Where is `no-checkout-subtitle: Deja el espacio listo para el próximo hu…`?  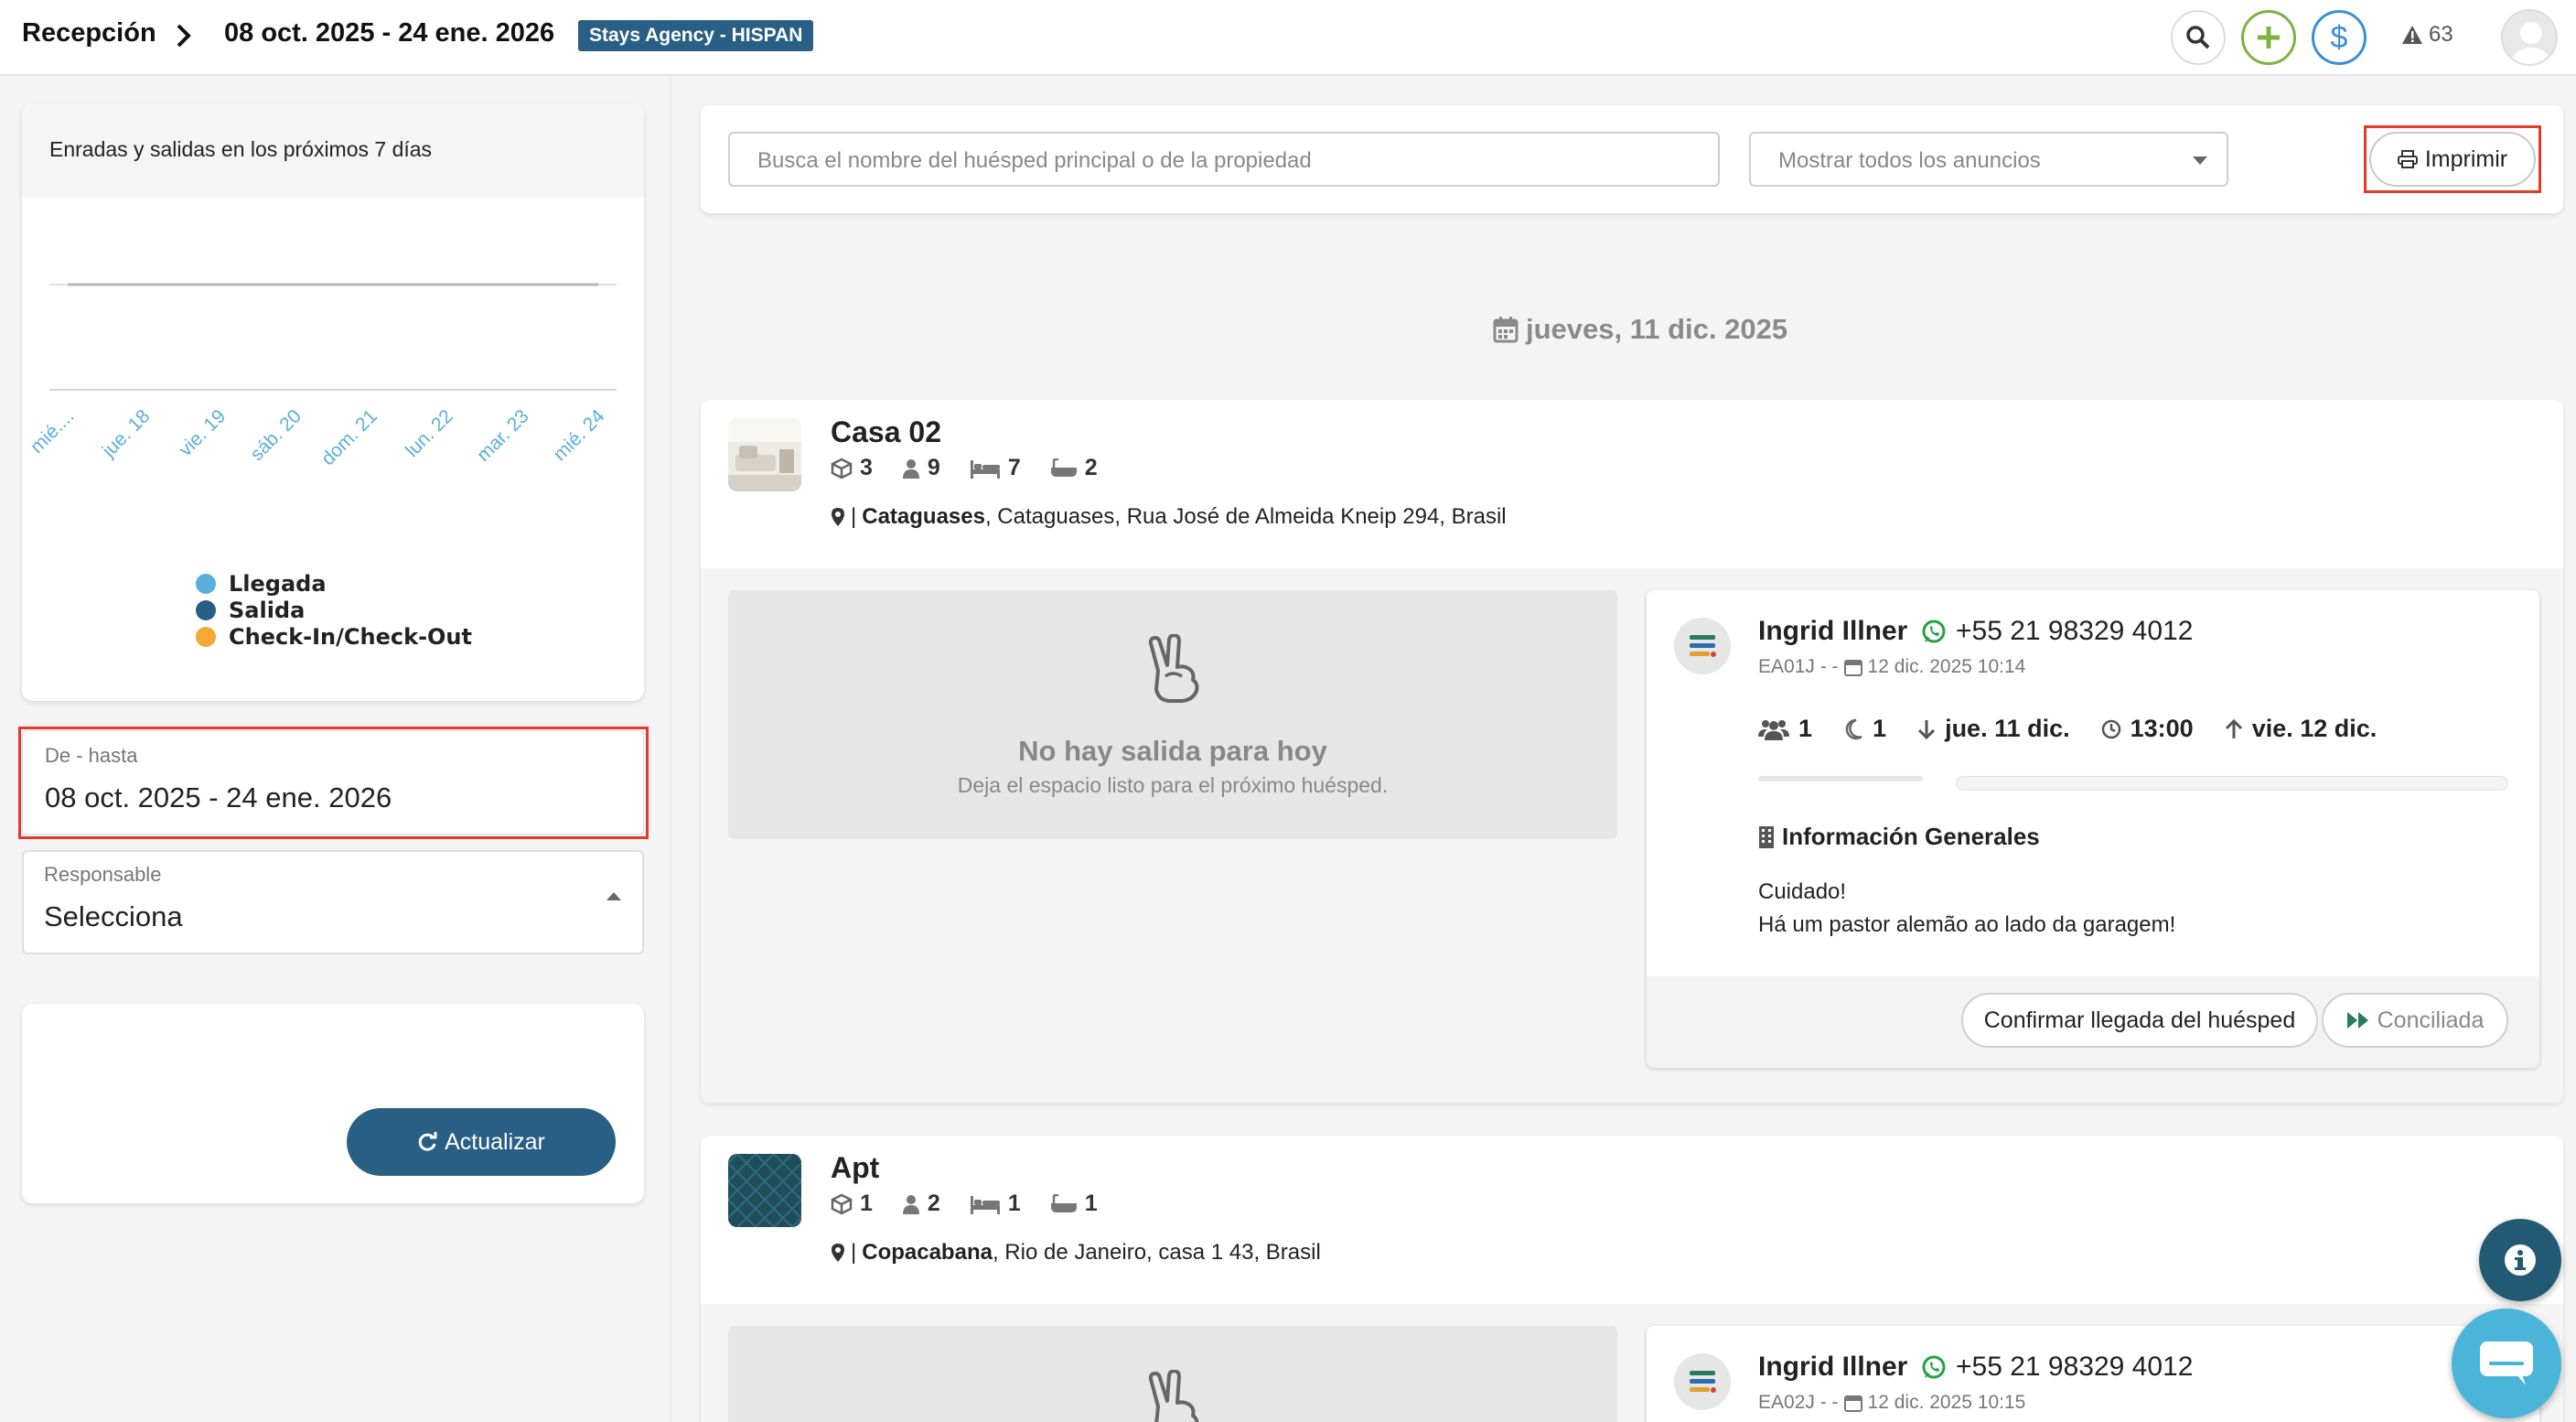
no-checkout-subtitle: Deja el espacio listo para el próximo hu… is located at coordinates (1173, 785).